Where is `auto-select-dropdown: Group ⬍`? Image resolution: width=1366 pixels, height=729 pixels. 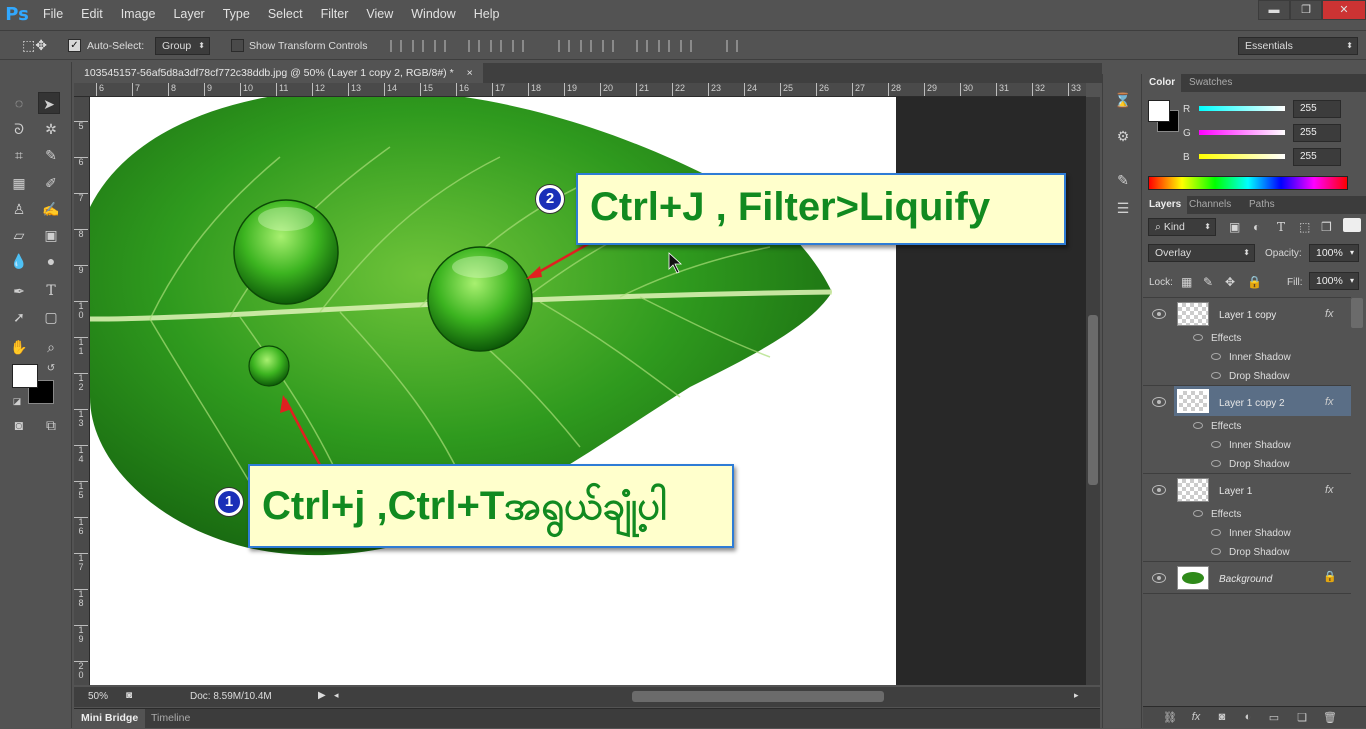
auto-select-dropdown: Group ⬍ is located at coordinates (182, 46).